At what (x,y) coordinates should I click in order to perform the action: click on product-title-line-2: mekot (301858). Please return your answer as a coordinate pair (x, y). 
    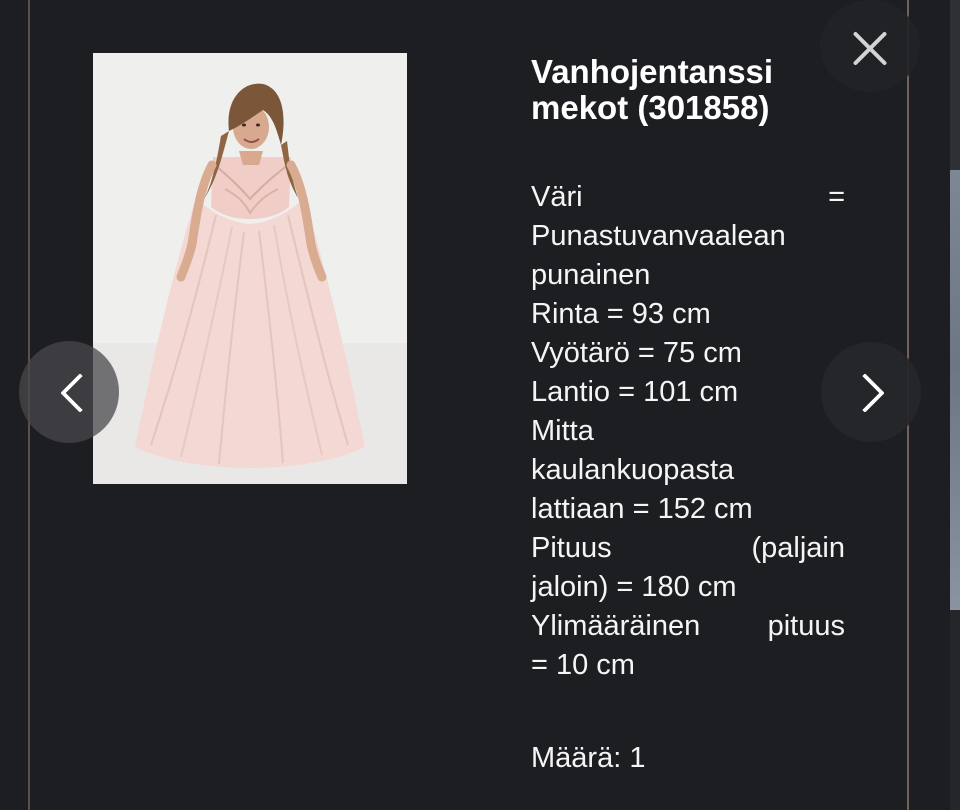
    Looking at the image, I should click on (650, 107).